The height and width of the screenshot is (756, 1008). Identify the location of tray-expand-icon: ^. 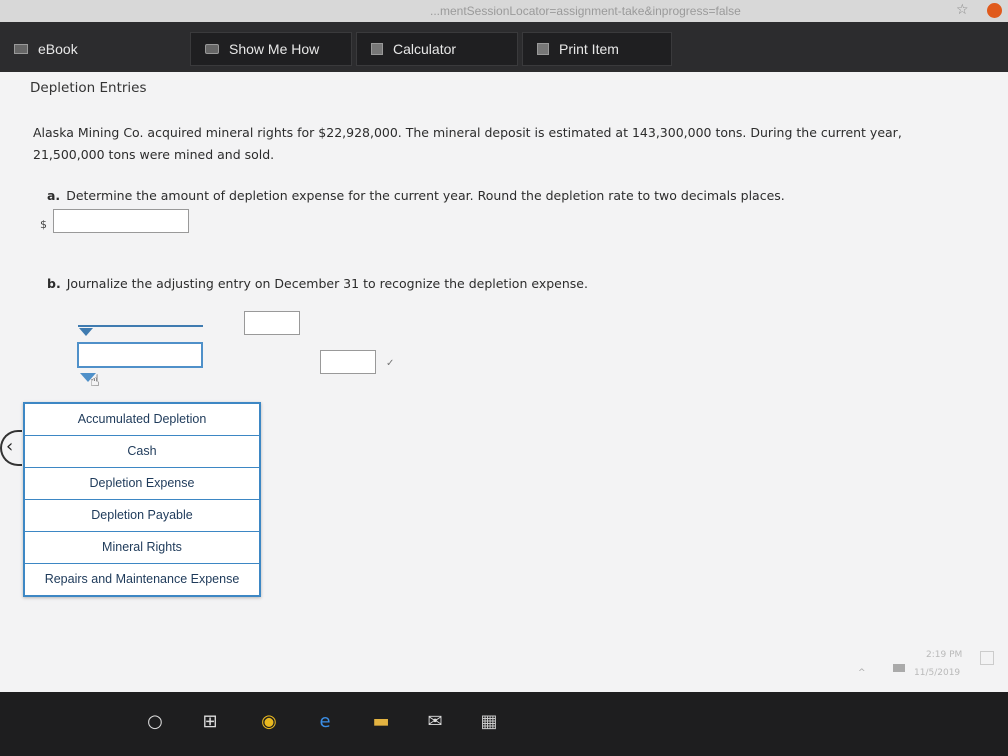
(862, 673).